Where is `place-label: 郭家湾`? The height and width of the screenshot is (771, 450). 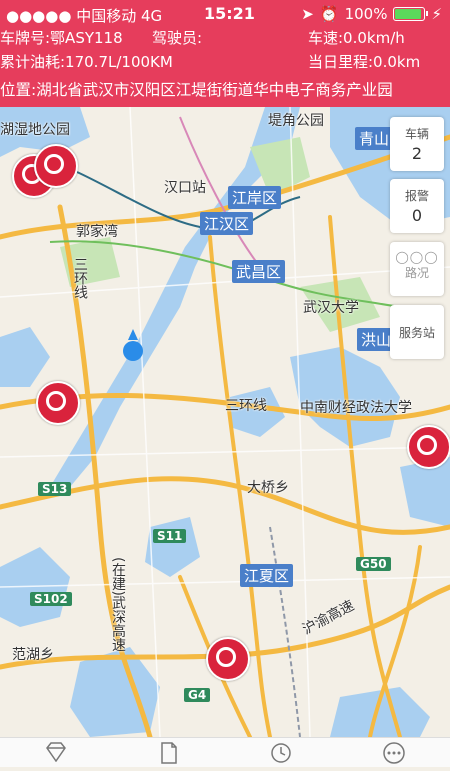
place-label: 郭家湾 is located at coordinates (97, 232).